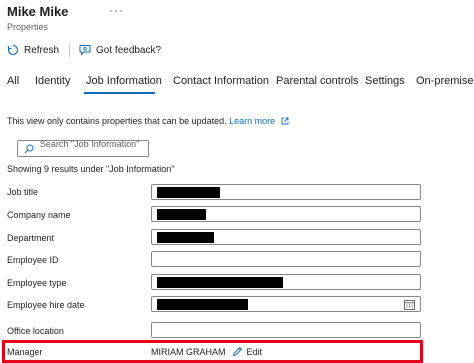 The height and width of the screenshot is (363, 474). What do you see at coordinates (52, 81) in the screenshot?
I see `tab-identity: Identity` at bounding box center [52, 81].